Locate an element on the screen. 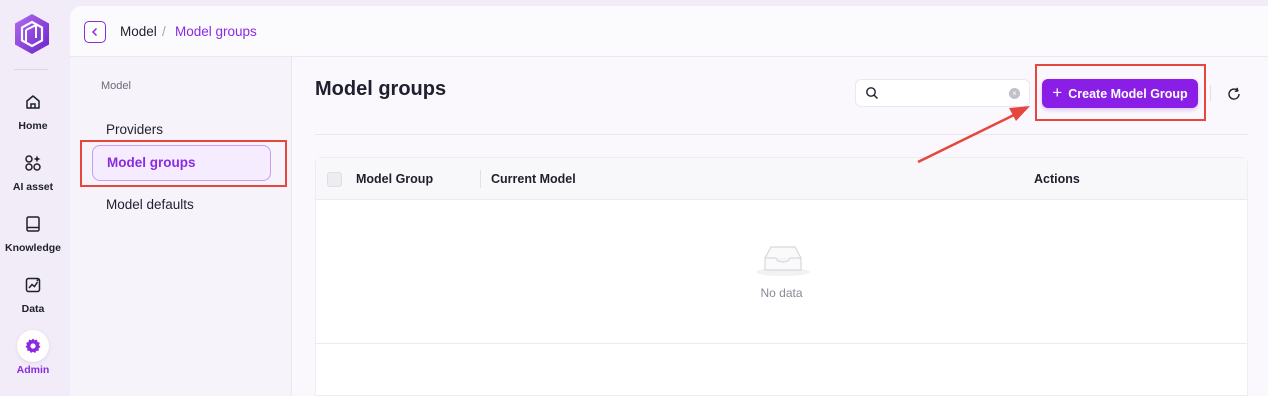 This screenshot has height=396, width=1268. search-box: × is located at coordinates (942, 93).